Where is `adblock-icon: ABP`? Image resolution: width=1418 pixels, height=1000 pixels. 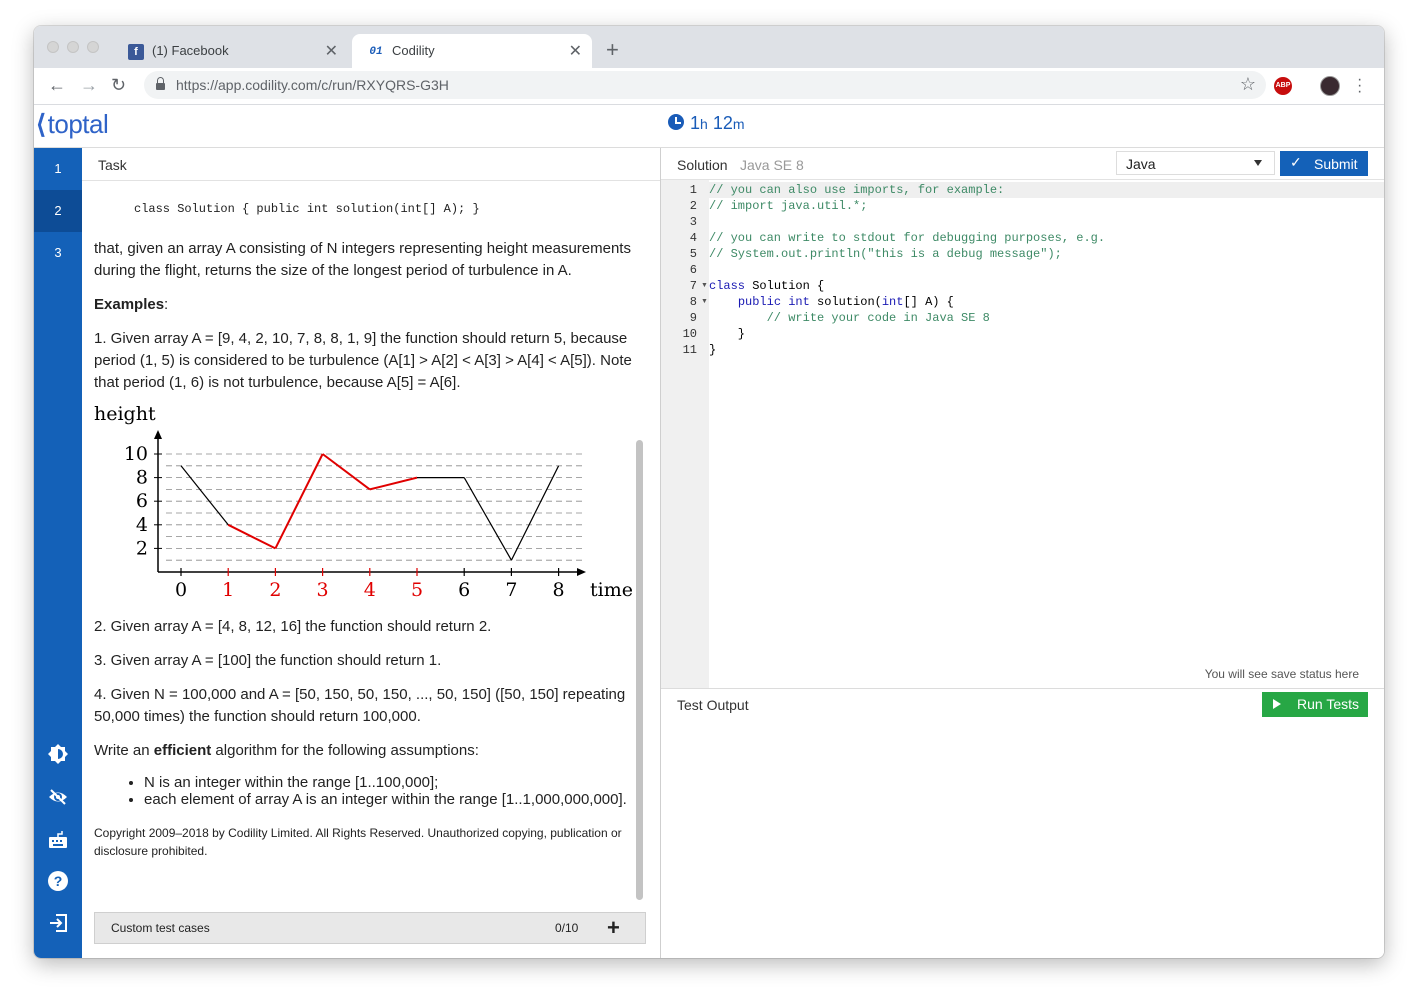
adblock-icon: ABP is located at coordinates (1283, 86).